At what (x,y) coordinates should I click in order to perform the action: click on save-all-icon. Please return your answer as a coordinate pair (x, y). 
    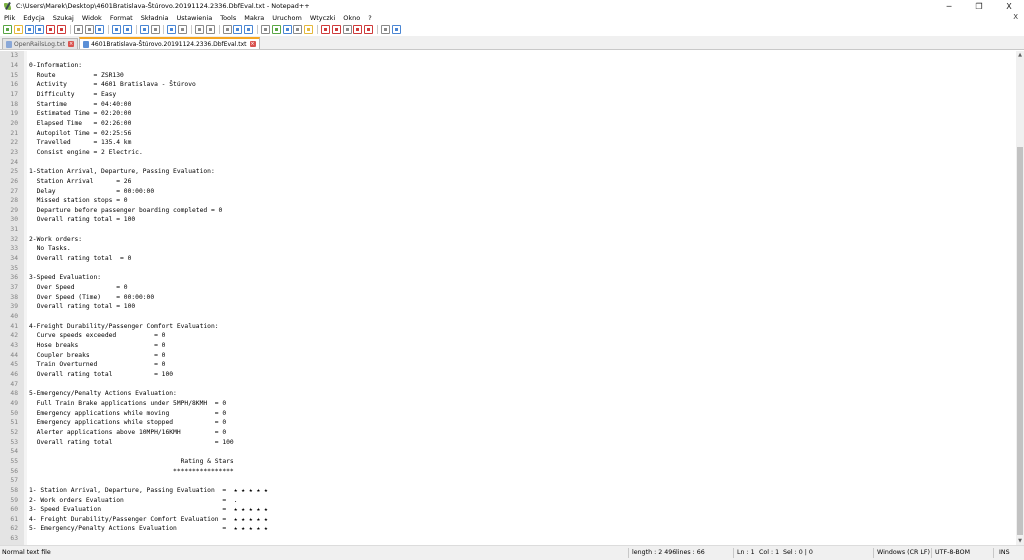
    Looking at the image, I should click on (40, 29).